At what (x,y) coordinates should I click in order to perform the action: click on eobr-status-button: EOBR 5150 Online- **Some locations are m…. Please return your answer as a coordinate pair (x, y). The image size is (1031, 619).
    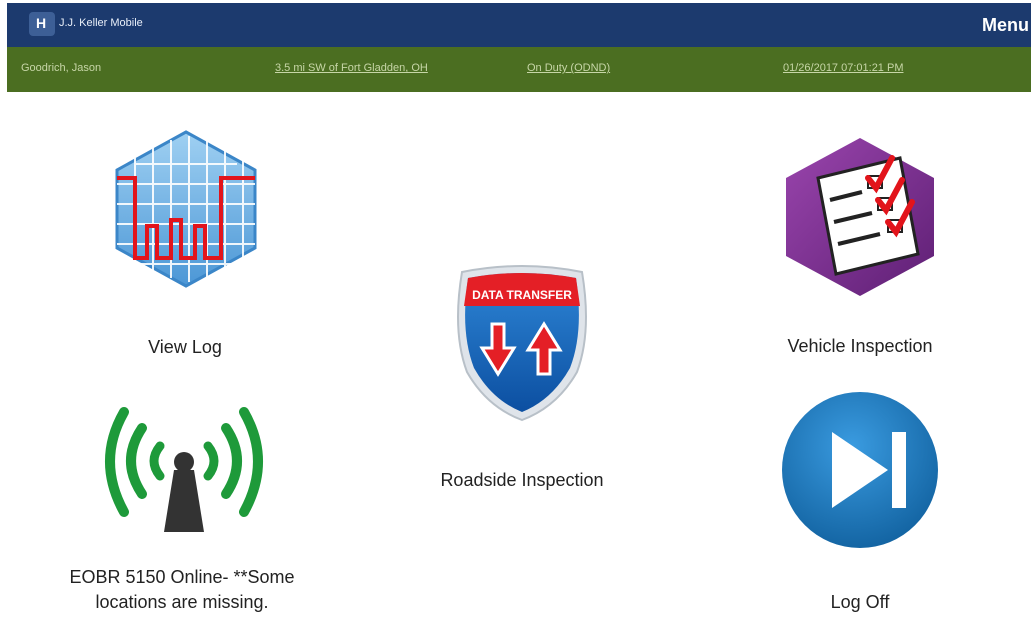
    Looking at the image, I should click on (182, 510).